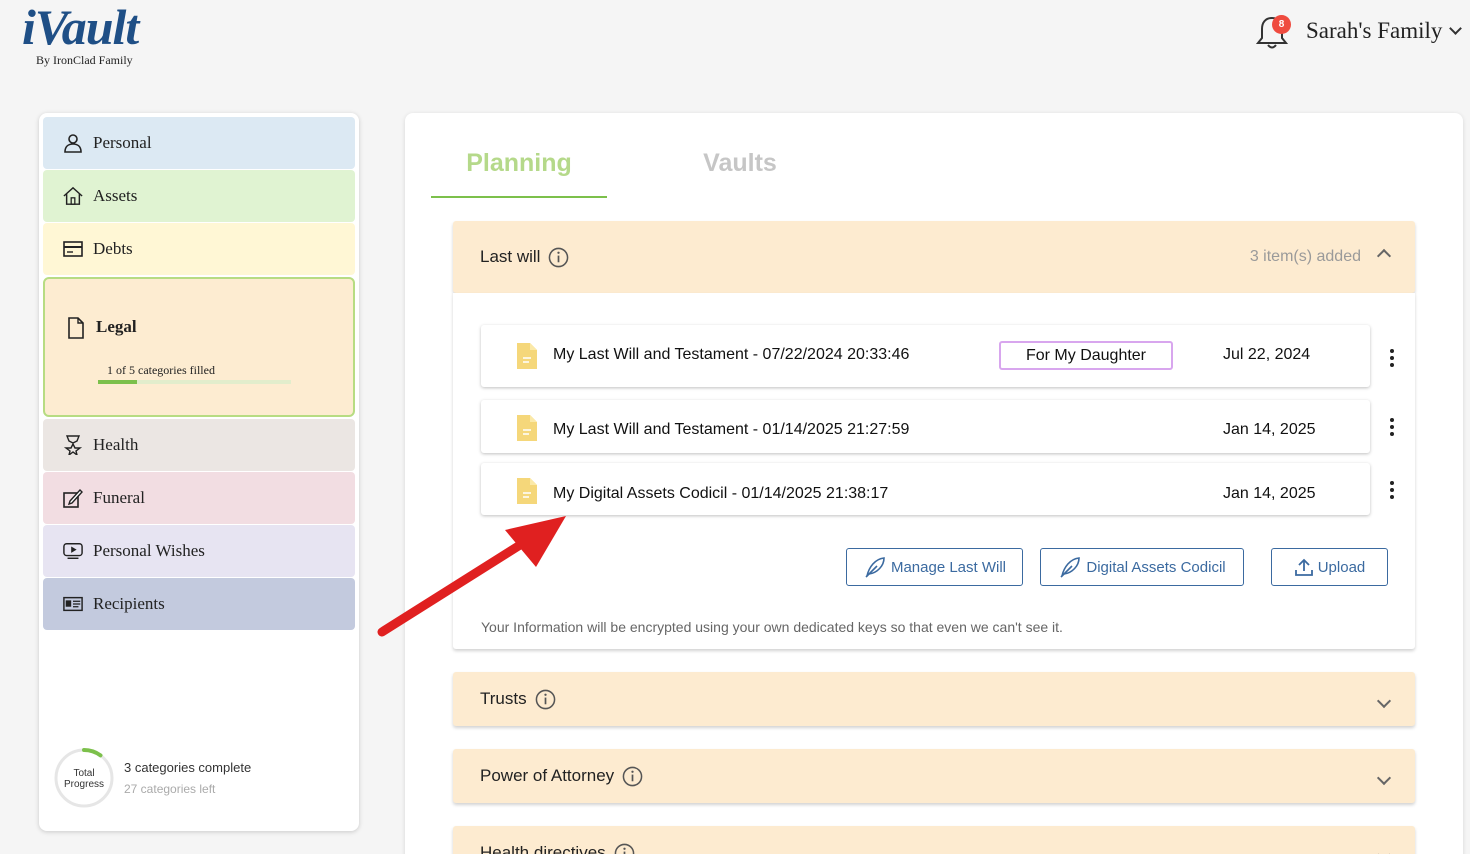  I want to click on sidebar-item-assets: Assets, so click(199, 196).